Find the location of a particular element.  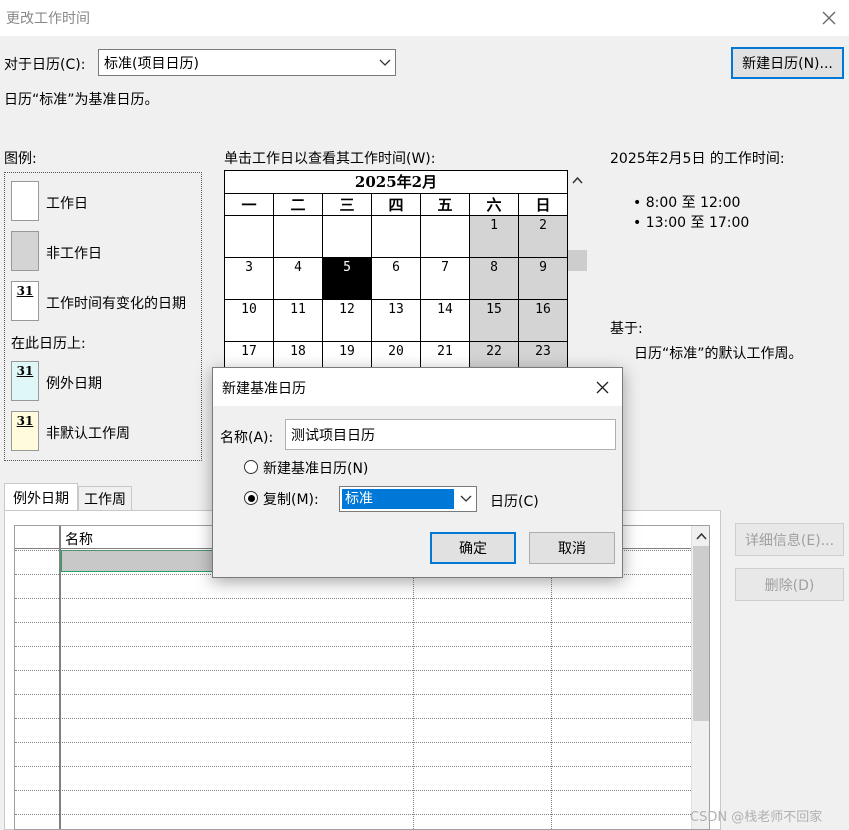

calendar-day: 18 is located at coordinates (298, 355).